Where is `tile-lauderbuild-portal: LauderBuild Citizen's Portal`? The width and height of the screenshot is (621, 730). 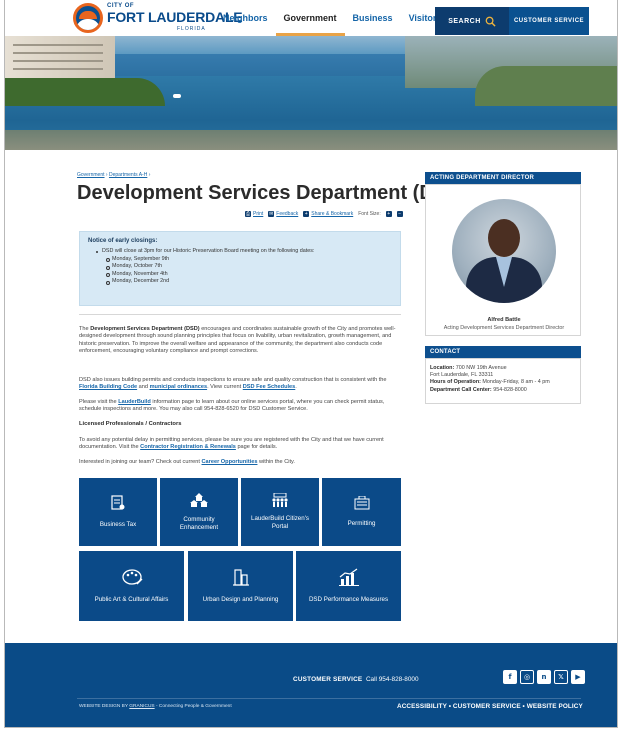
tile-lauderbuild-portal: LauderBuild Citizen's Portal is located at coordinates (280, 512).